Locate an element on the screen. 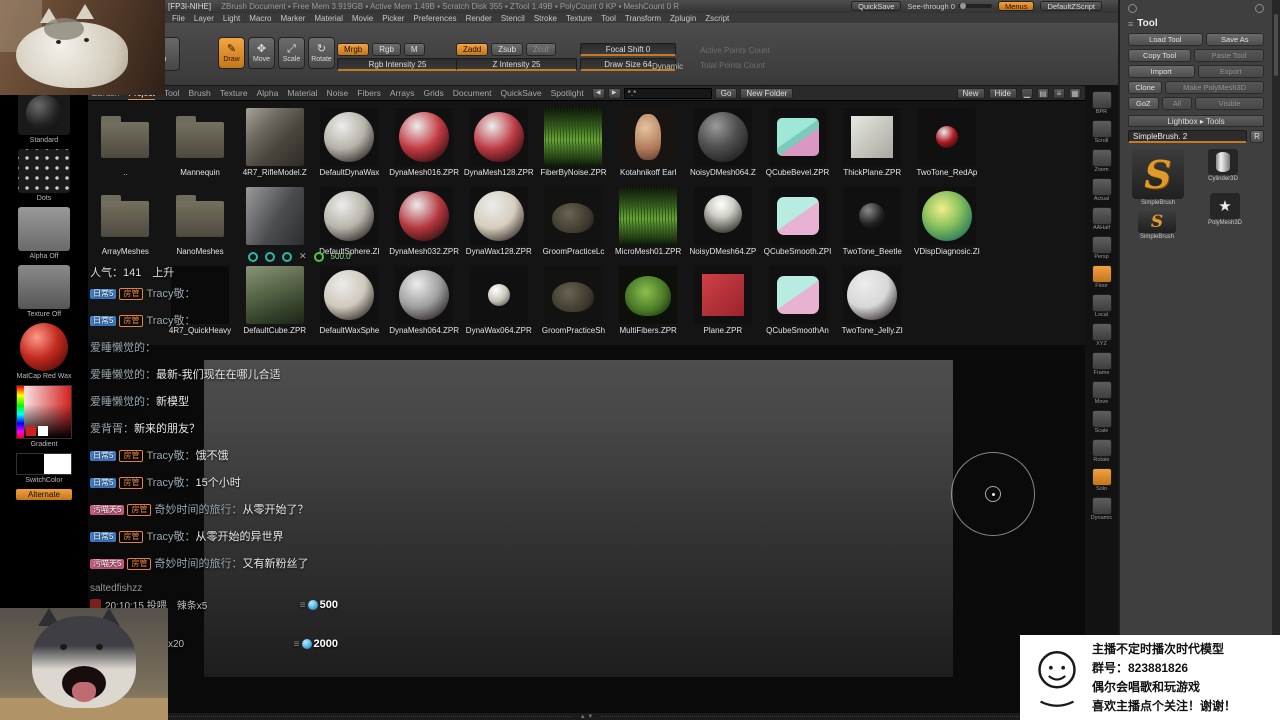 This screenshot has width=1280, height=720. menu-render: Render is located at coordinates (479, 18).